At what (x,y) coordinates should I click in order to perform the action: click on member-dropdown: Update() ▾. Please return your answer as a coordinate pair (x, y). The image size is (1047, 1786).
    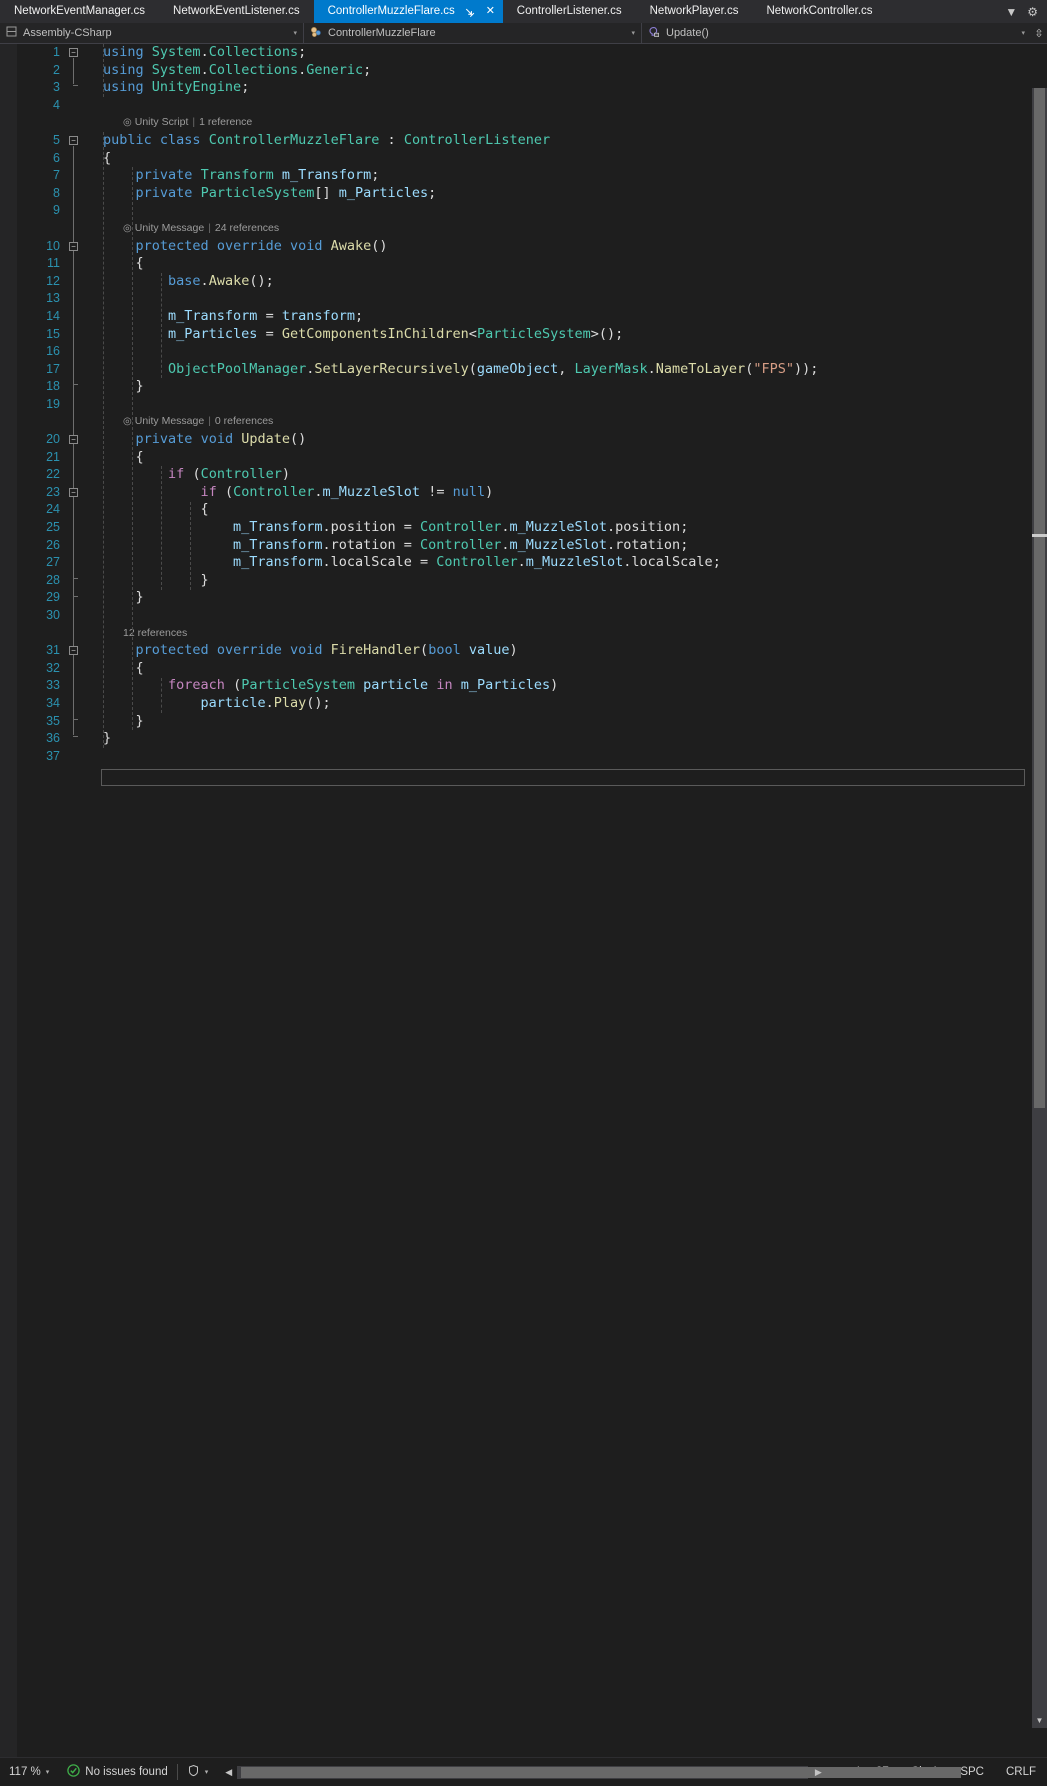
    Looking at the image, I should click on (836, 33).